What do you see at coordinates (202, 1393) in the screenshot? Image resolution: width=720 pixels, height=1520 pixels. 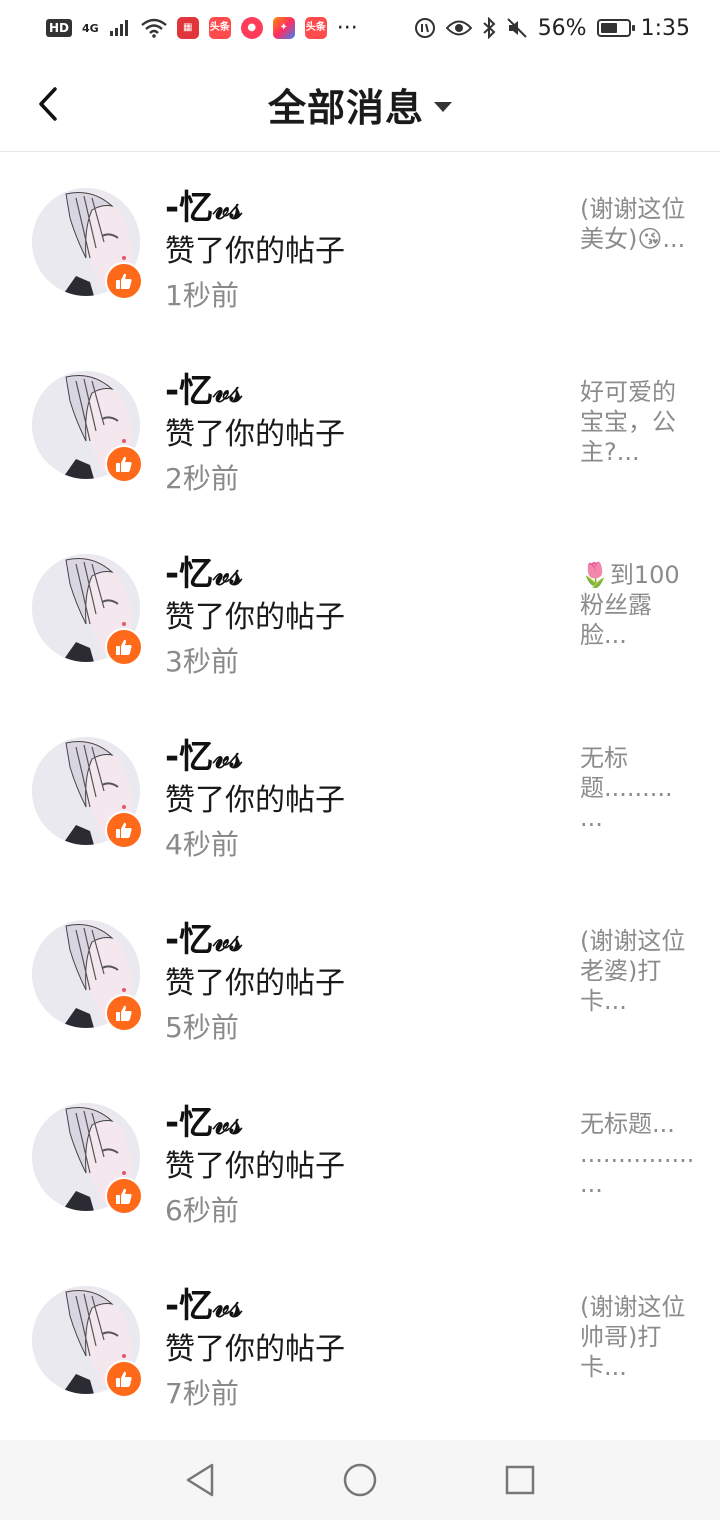 I see `notification-time: 7秒前` at bounding box center [202, 1393].